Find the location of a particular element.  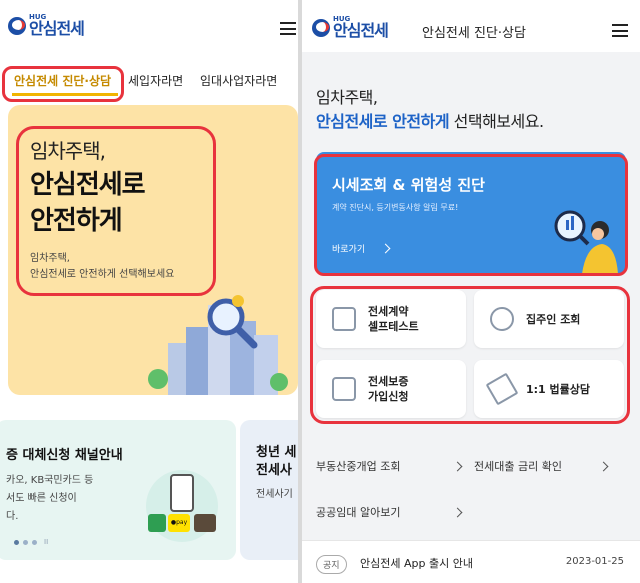

intro-line2: 안심전세로 안전하게 선택해보세요. is located at coordinates (430, 122).